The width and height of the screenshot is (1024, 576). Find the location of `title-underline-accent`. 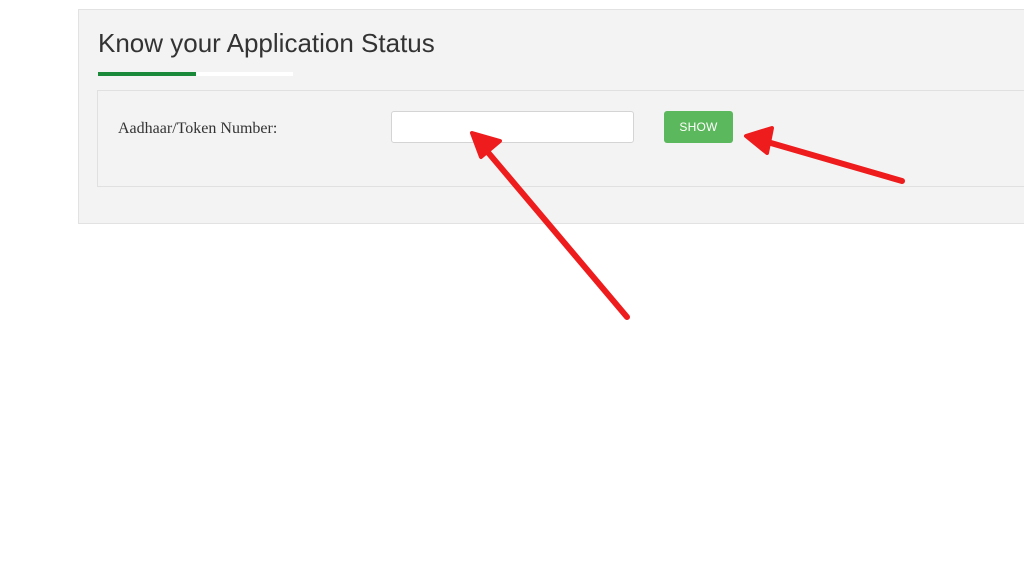

title-underline-accent is located at coordinates (147, 74).